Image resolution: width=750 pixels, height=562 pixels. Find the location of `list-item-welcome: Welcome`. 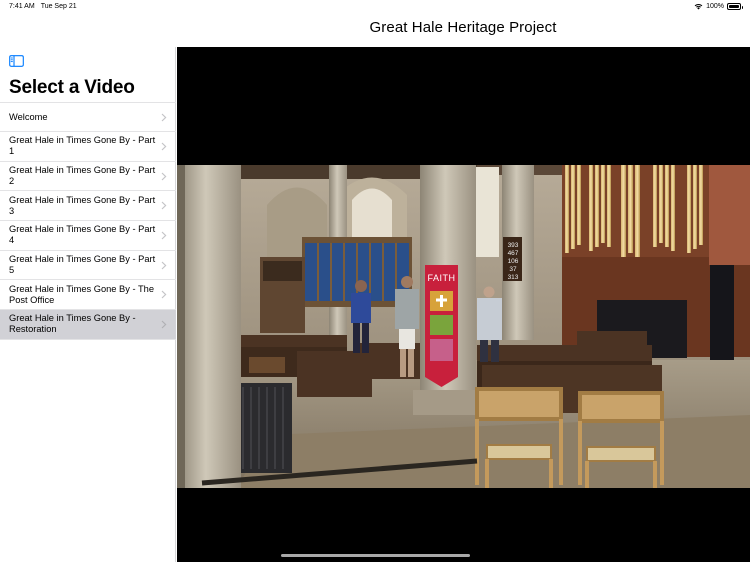

list-item-welcome: Welcome is located at coordinates (88, 117).